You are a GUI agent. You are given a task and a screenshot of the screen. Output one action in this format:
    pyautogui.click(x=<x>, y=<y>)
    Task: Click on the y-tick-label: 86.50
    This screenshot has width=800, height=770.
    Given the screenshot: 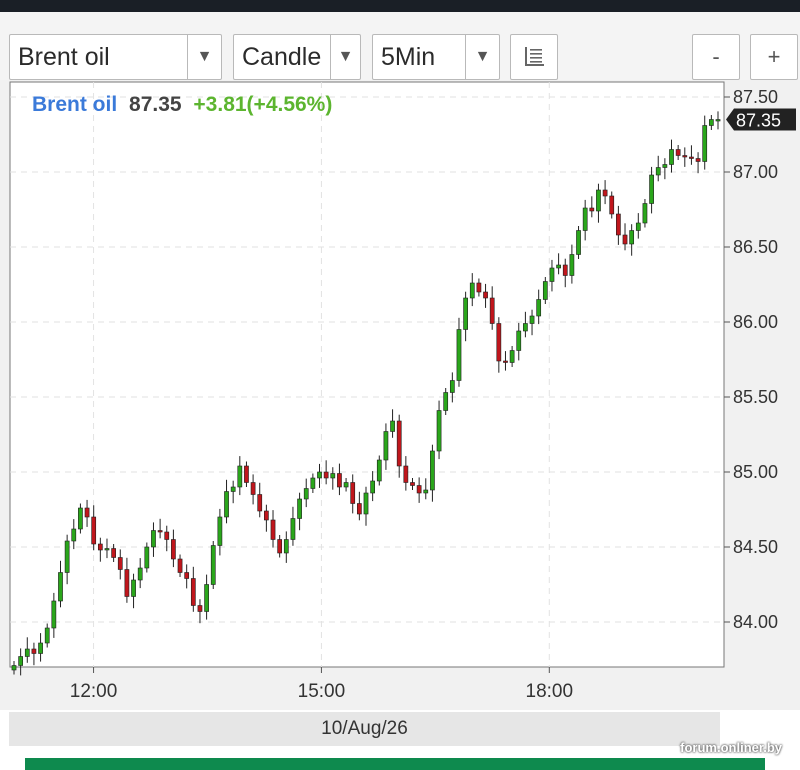 What is the action you would take?
    pyautogui.click(x=755, y=247)
    